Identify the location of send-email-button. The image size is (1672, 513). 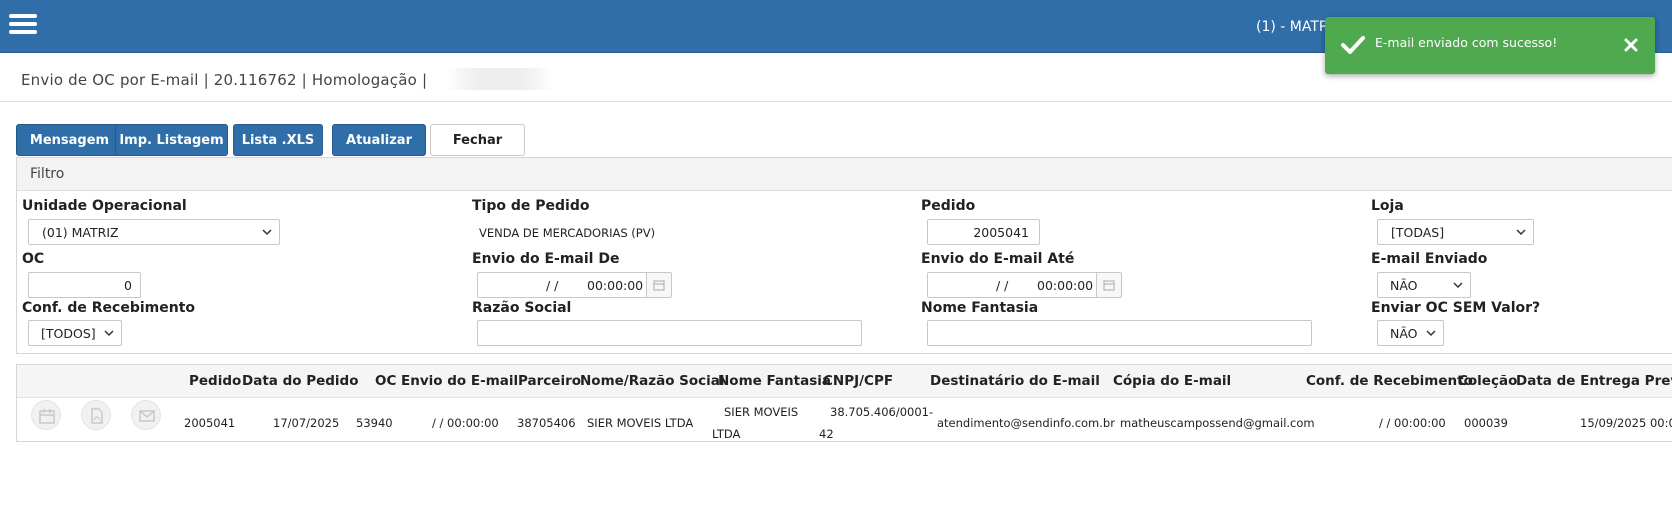
(146, 415).